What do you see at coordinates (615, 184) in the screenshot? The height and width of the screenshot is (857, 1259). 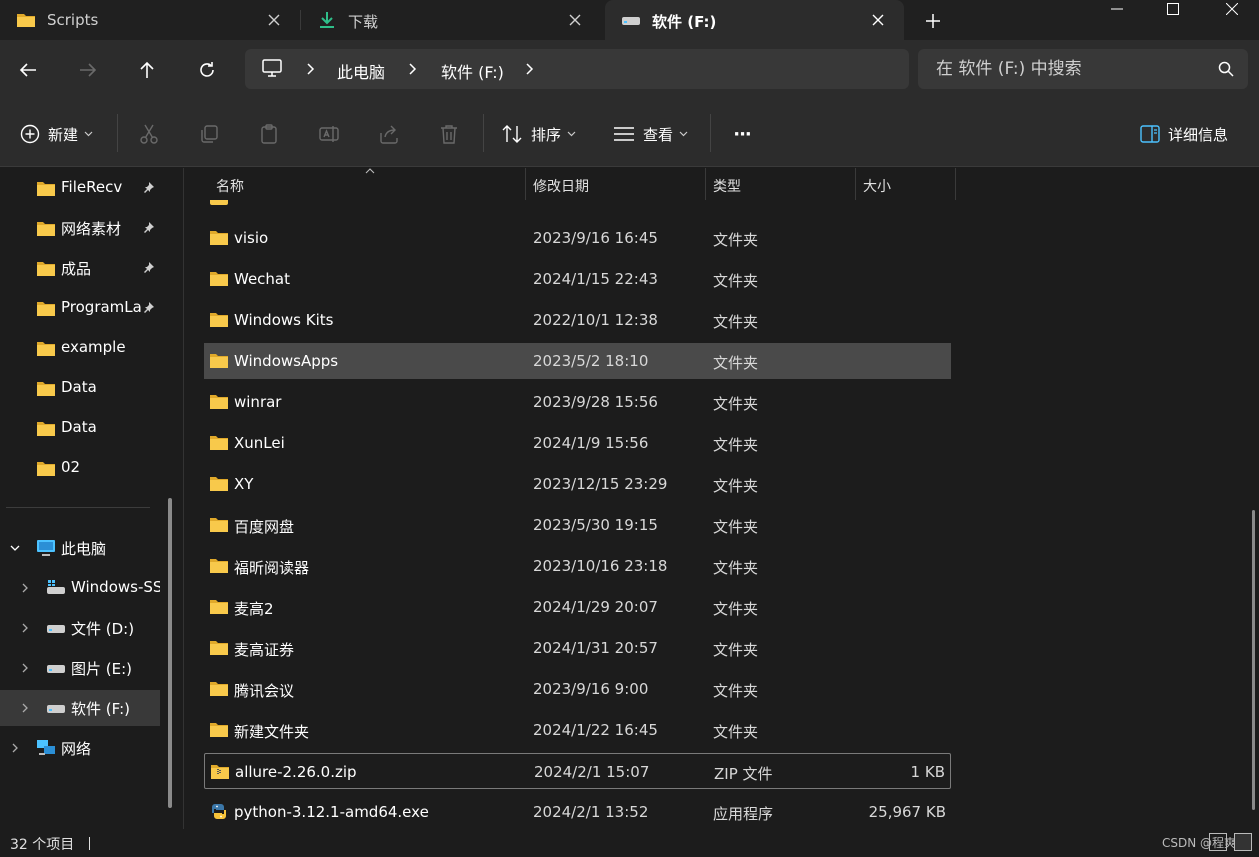 I see `column-header-date: 修改日期` at bounding box center [615, 184].